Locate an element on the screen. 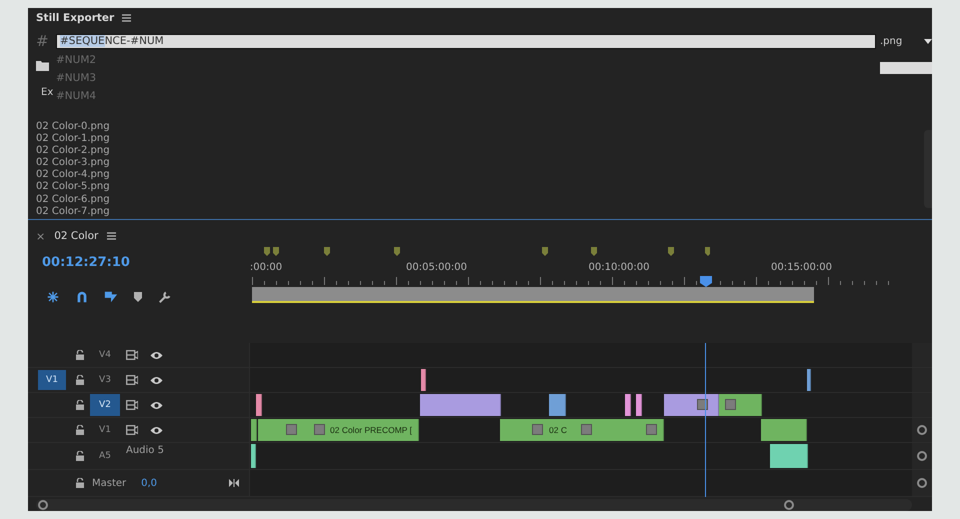  track-target: V2 is located at coordinates (105, 405).